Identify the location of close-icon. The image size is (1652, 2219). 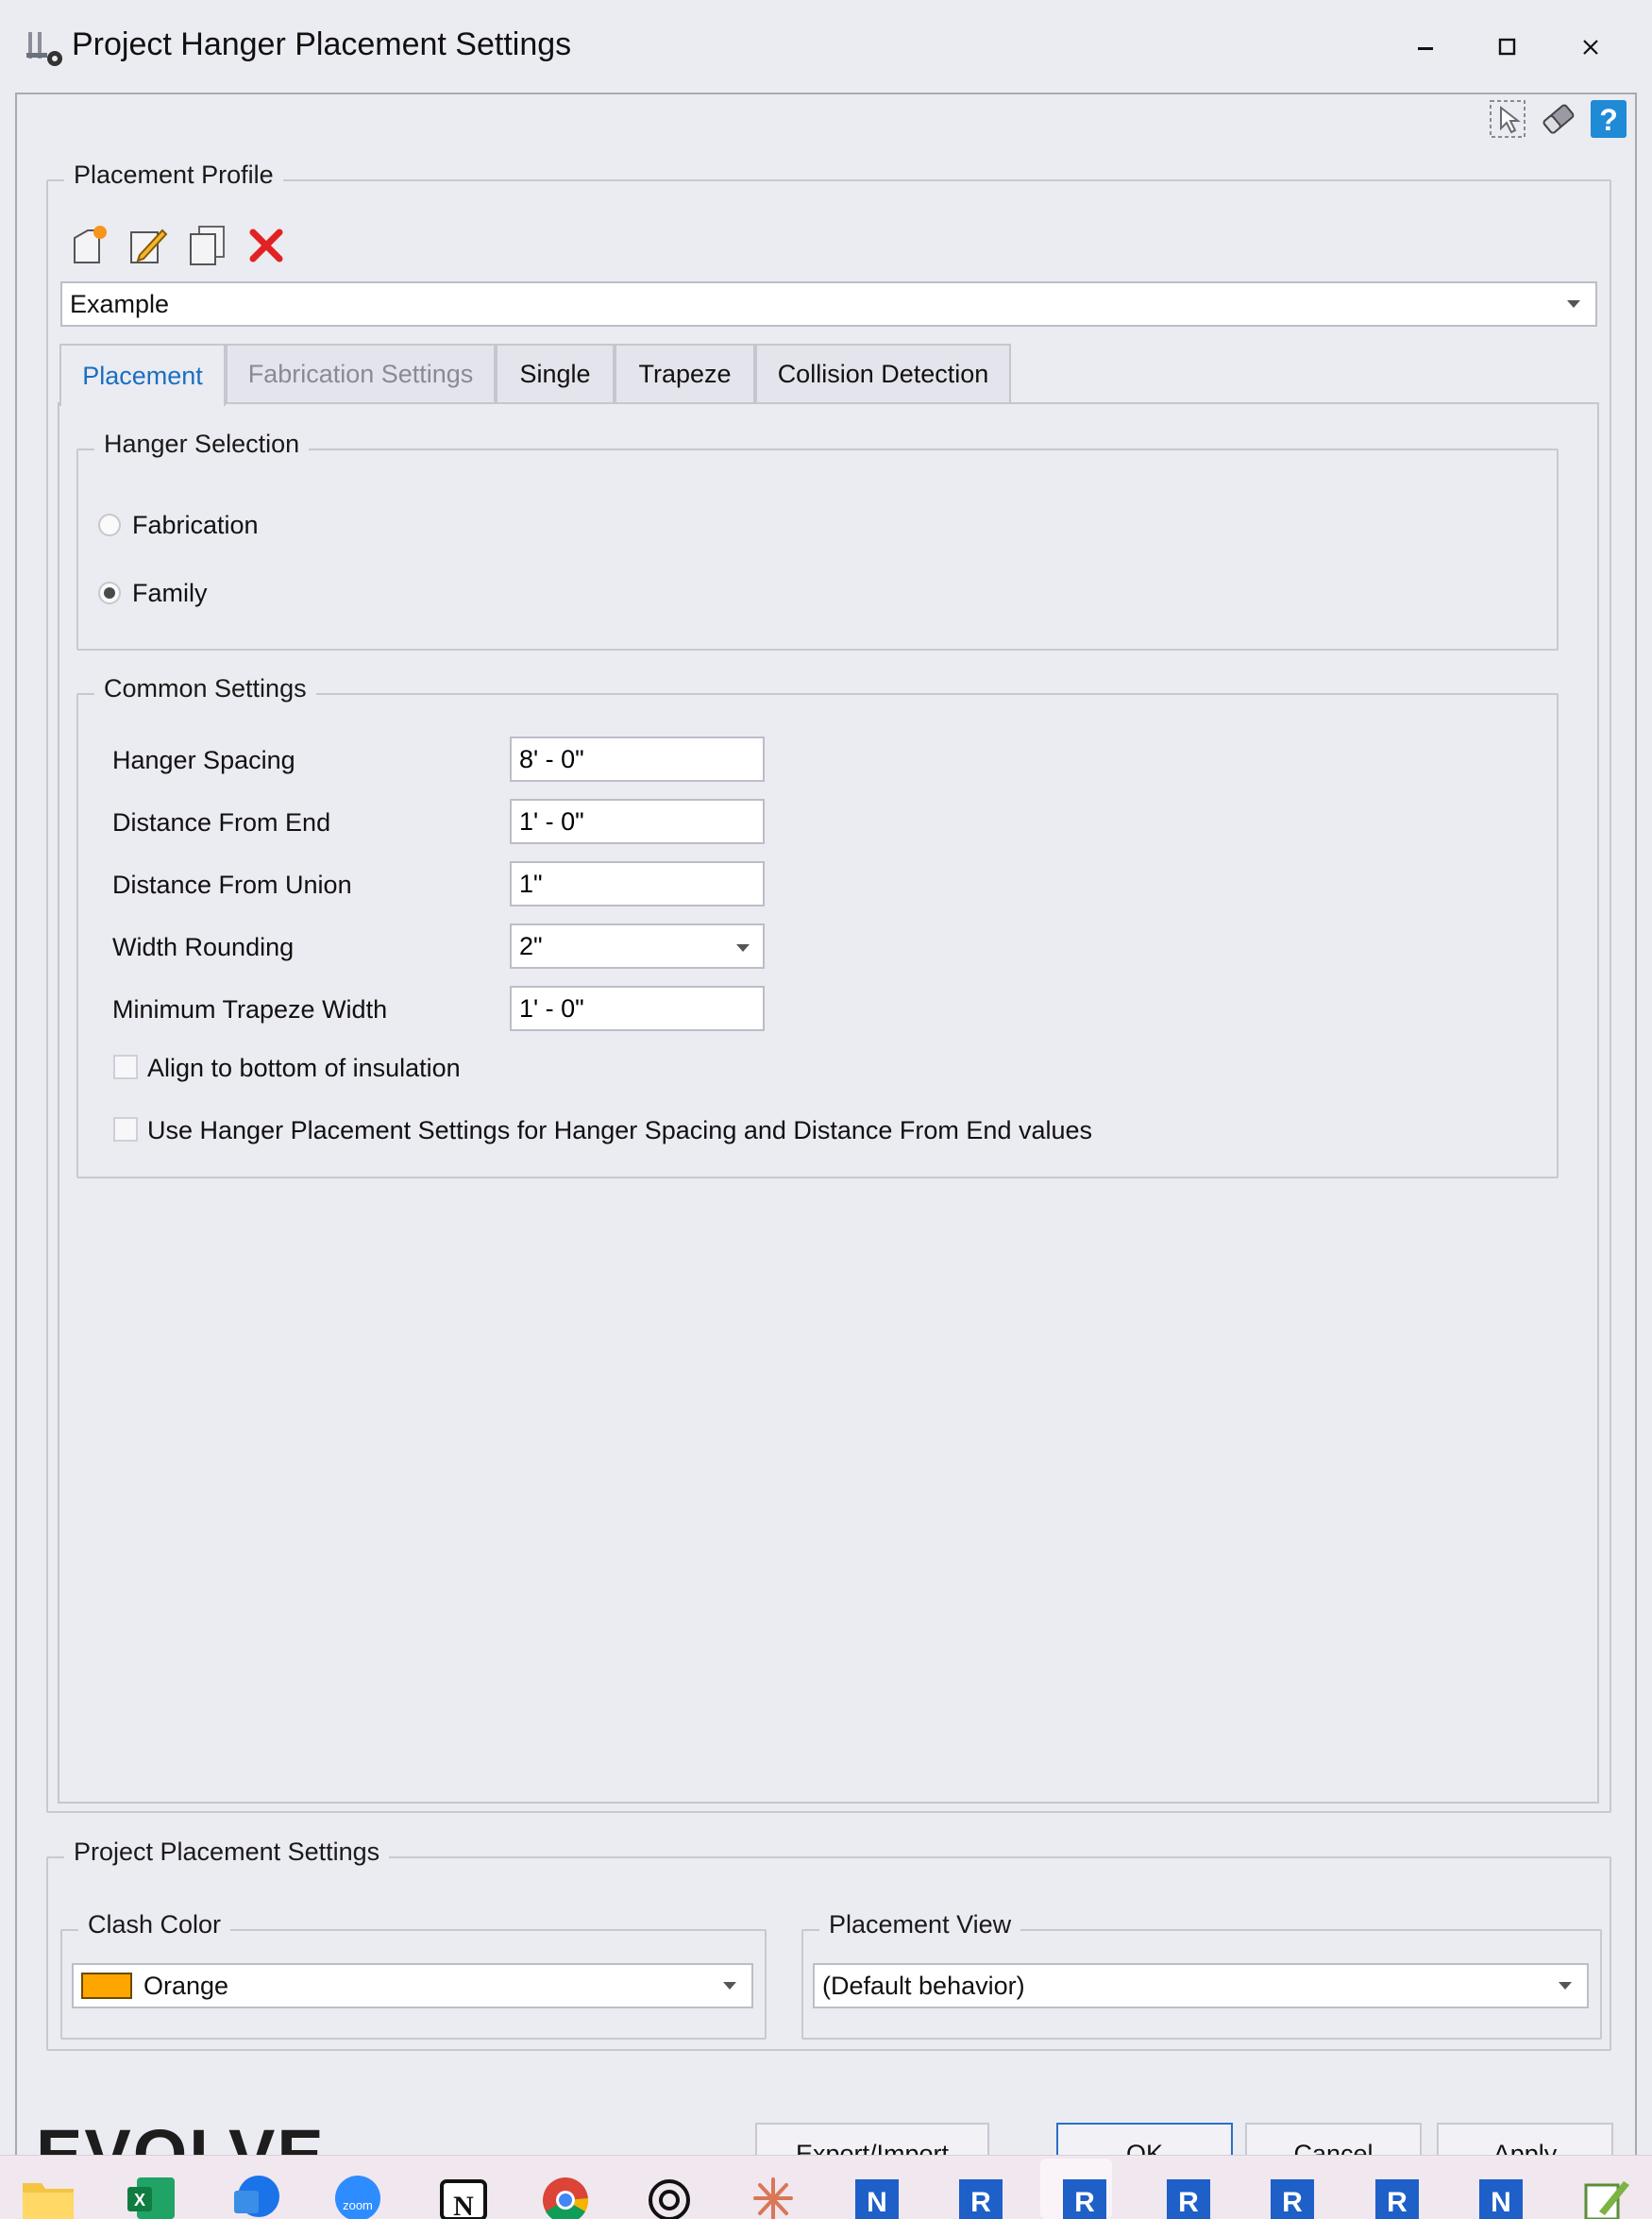
(1590, 47).